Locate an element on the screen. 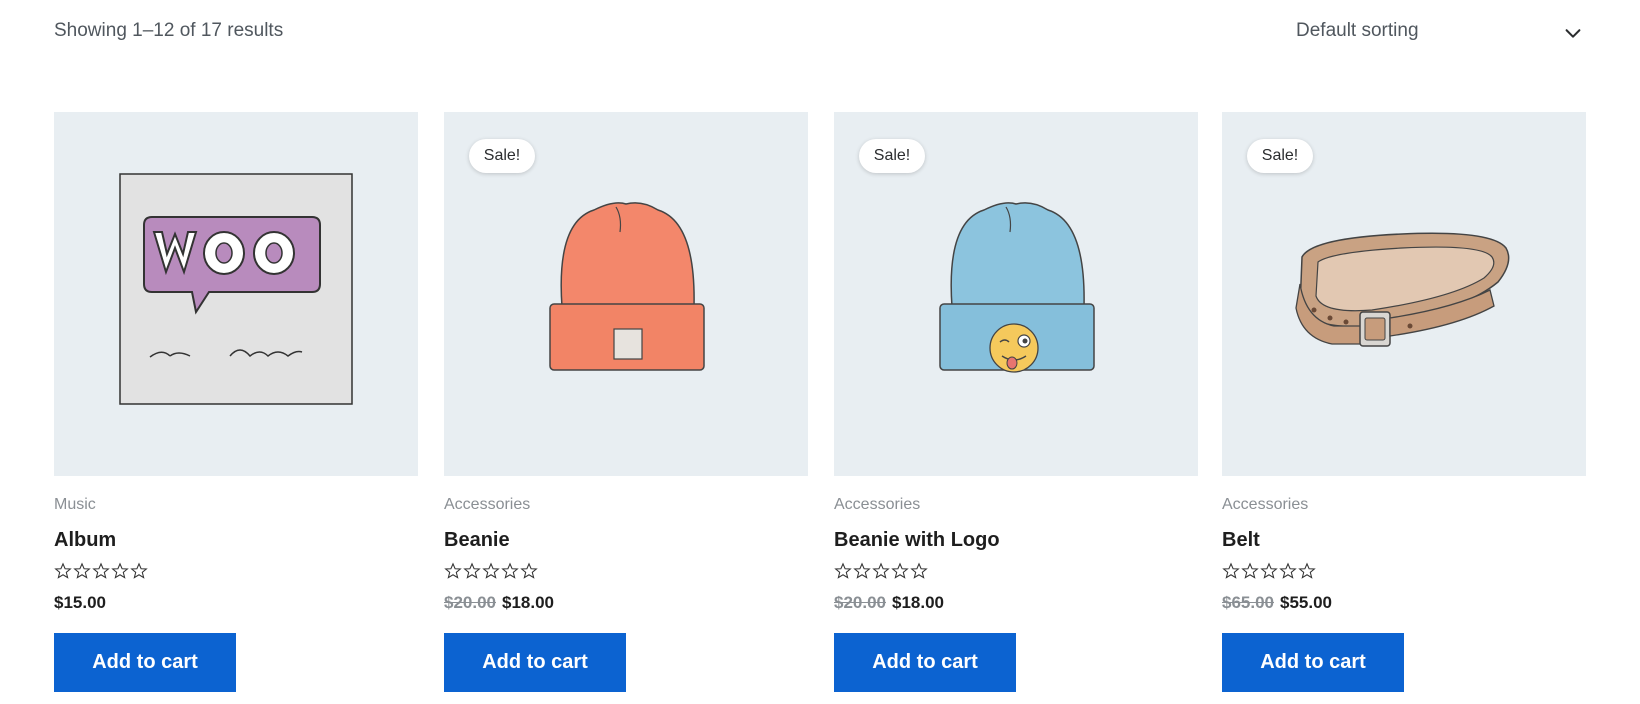  regular-price: $65.00 is located at coordinates (1248, 602).